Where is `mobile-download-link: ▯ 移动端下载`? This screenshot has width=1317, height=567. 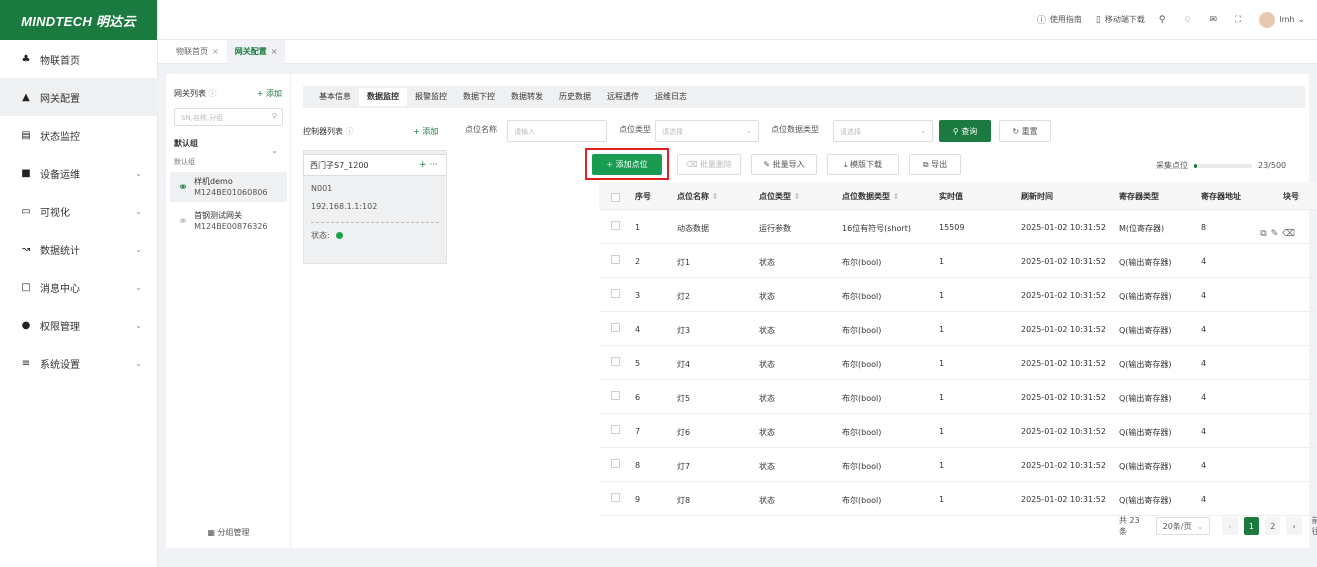 mobile-download-link: ▯ 移动端下载 is located at coordinates (1120, 19).